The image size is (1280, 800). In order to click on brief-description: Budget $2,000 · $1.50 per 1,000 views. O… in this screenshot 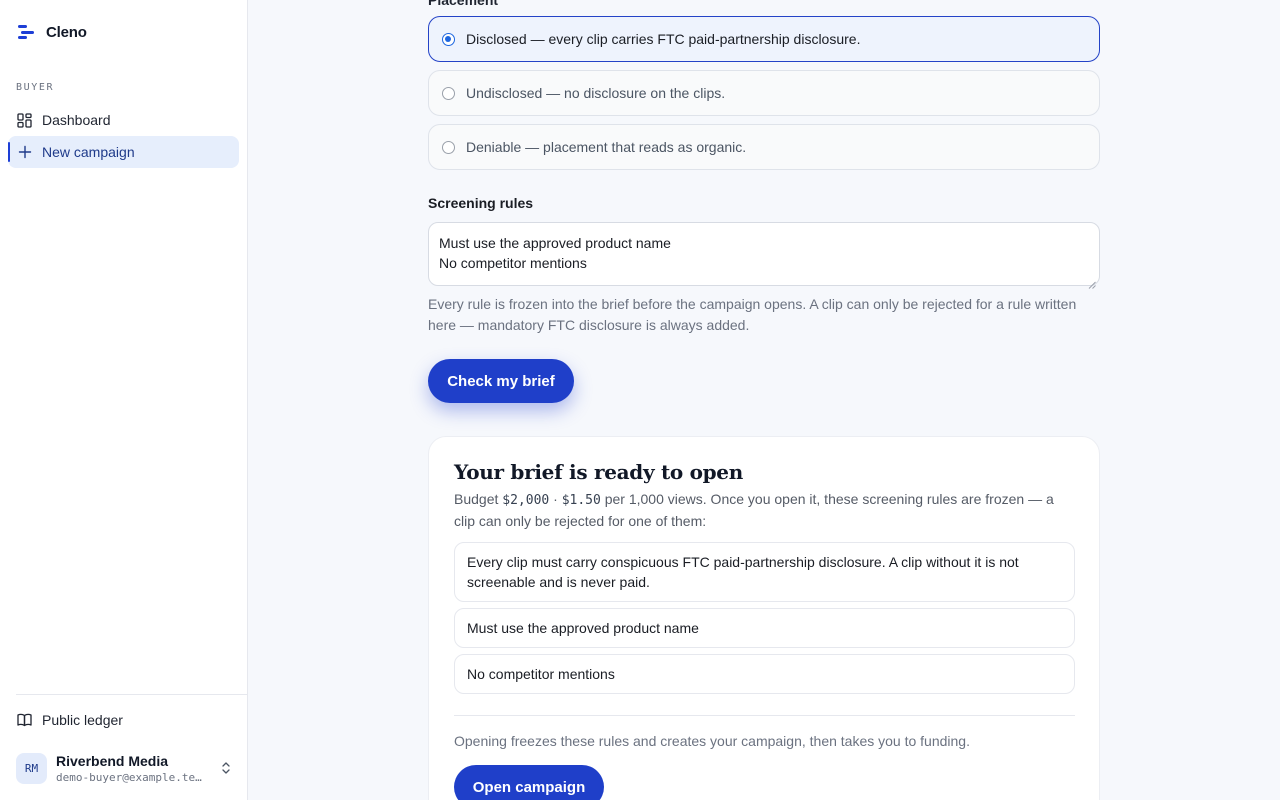, I will do `click(764, 510)`.